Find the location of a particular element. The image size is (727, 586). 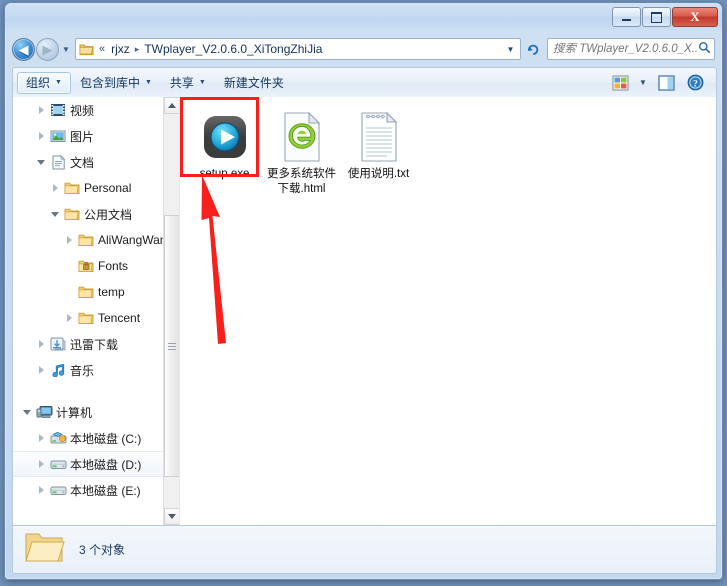

toolbar-right-group: ▼ ? is located at coordinates (659, 83).